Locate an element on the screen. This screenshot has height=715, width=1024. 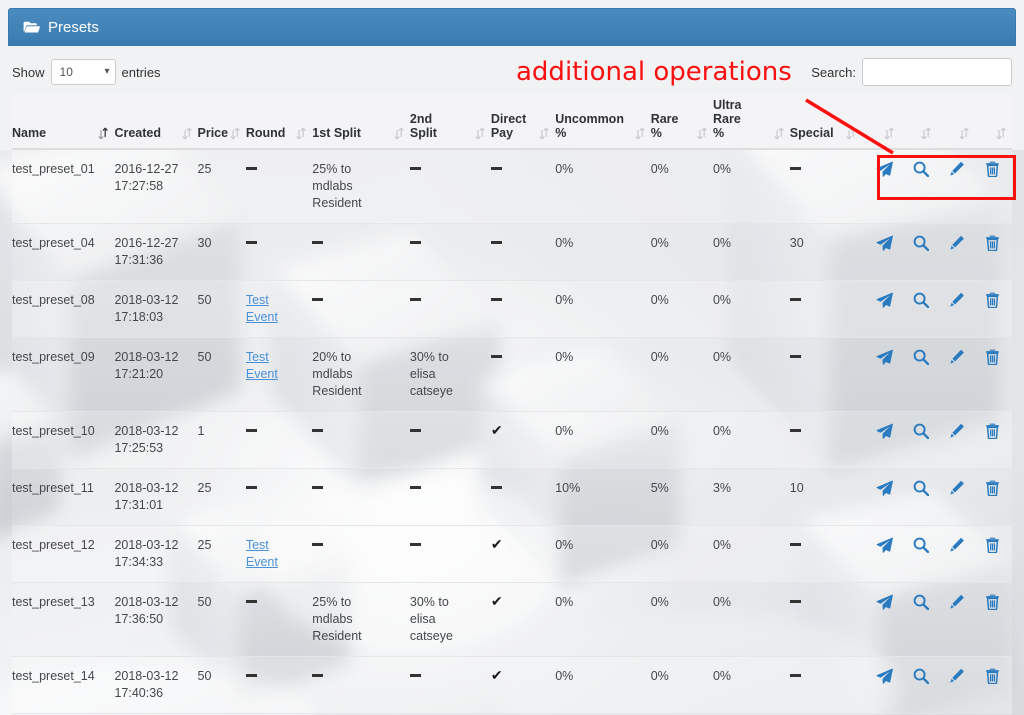
created-time: 17:31:36 is located at coordinates (139, 260).